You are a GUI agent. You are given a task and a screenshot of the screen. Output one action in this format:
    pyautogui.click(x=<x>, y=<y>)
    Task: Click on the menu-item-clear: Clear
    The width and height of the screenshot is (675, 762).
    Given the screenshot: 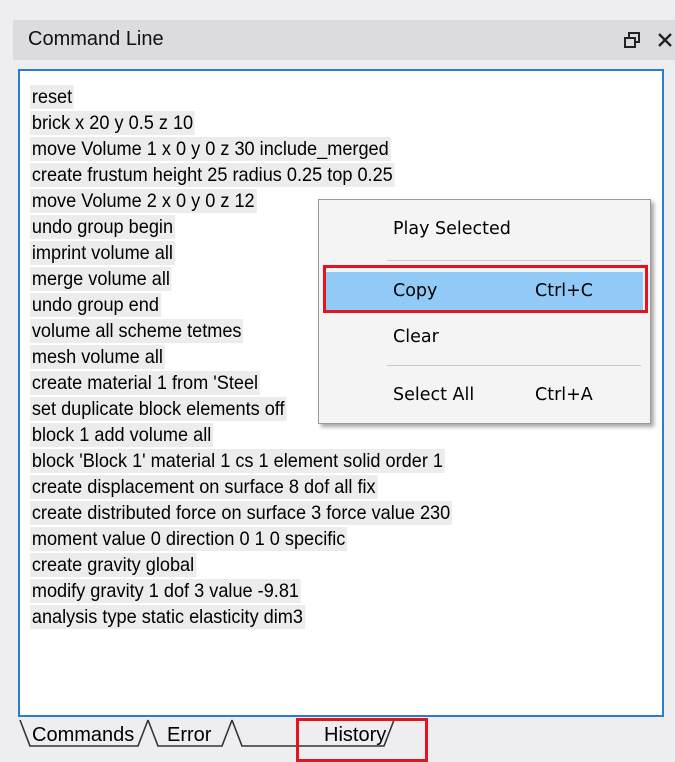 What is the action you would take?
    pyautogui.click(x=484, y=337)
    